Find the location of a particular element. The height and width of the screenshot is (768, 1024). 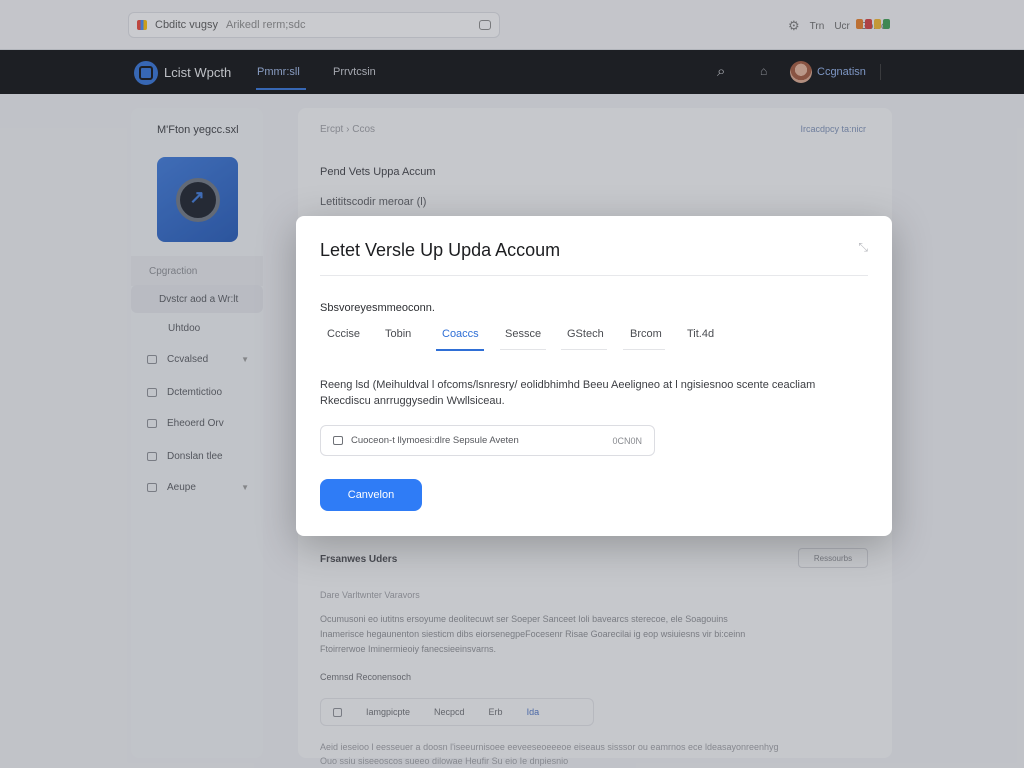

tab-4: Sessce is located at coordinates (523, 334).